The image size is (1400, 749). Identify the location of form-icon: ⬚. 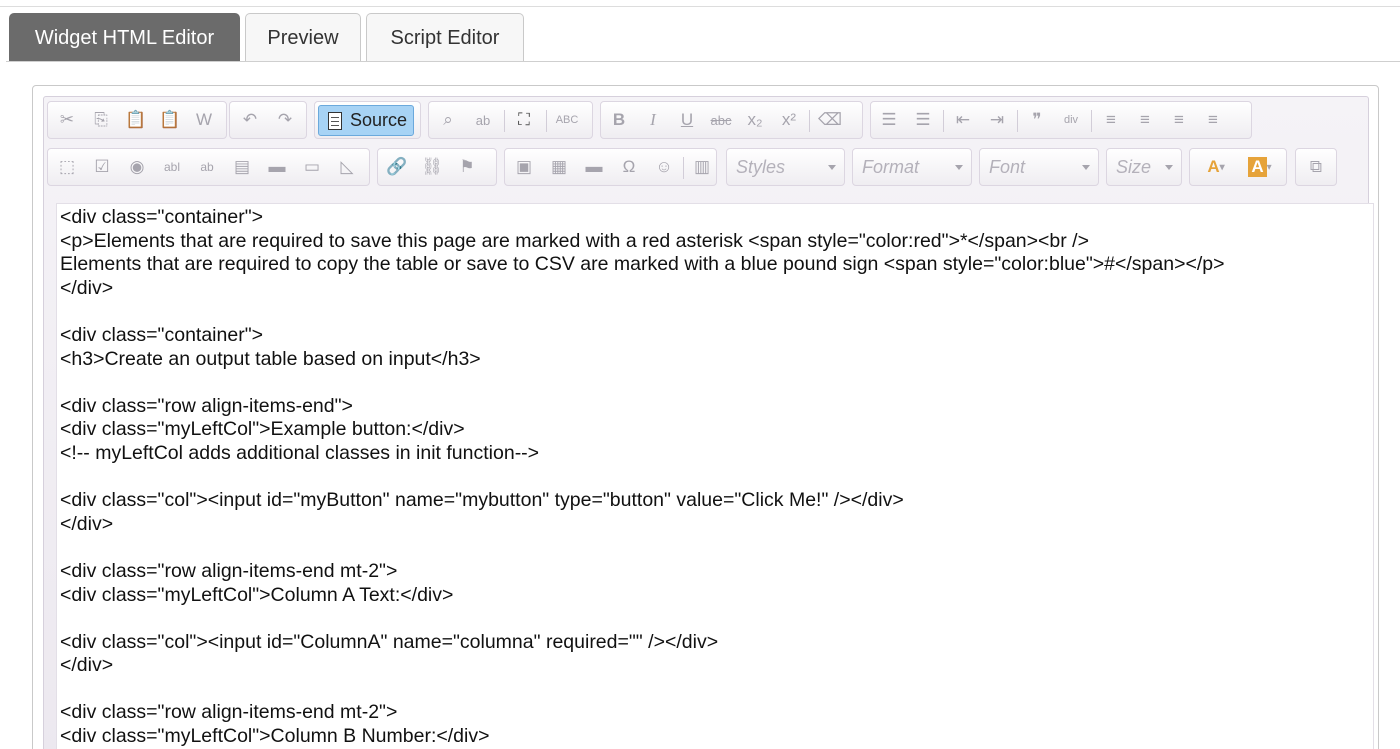
(67, 167).